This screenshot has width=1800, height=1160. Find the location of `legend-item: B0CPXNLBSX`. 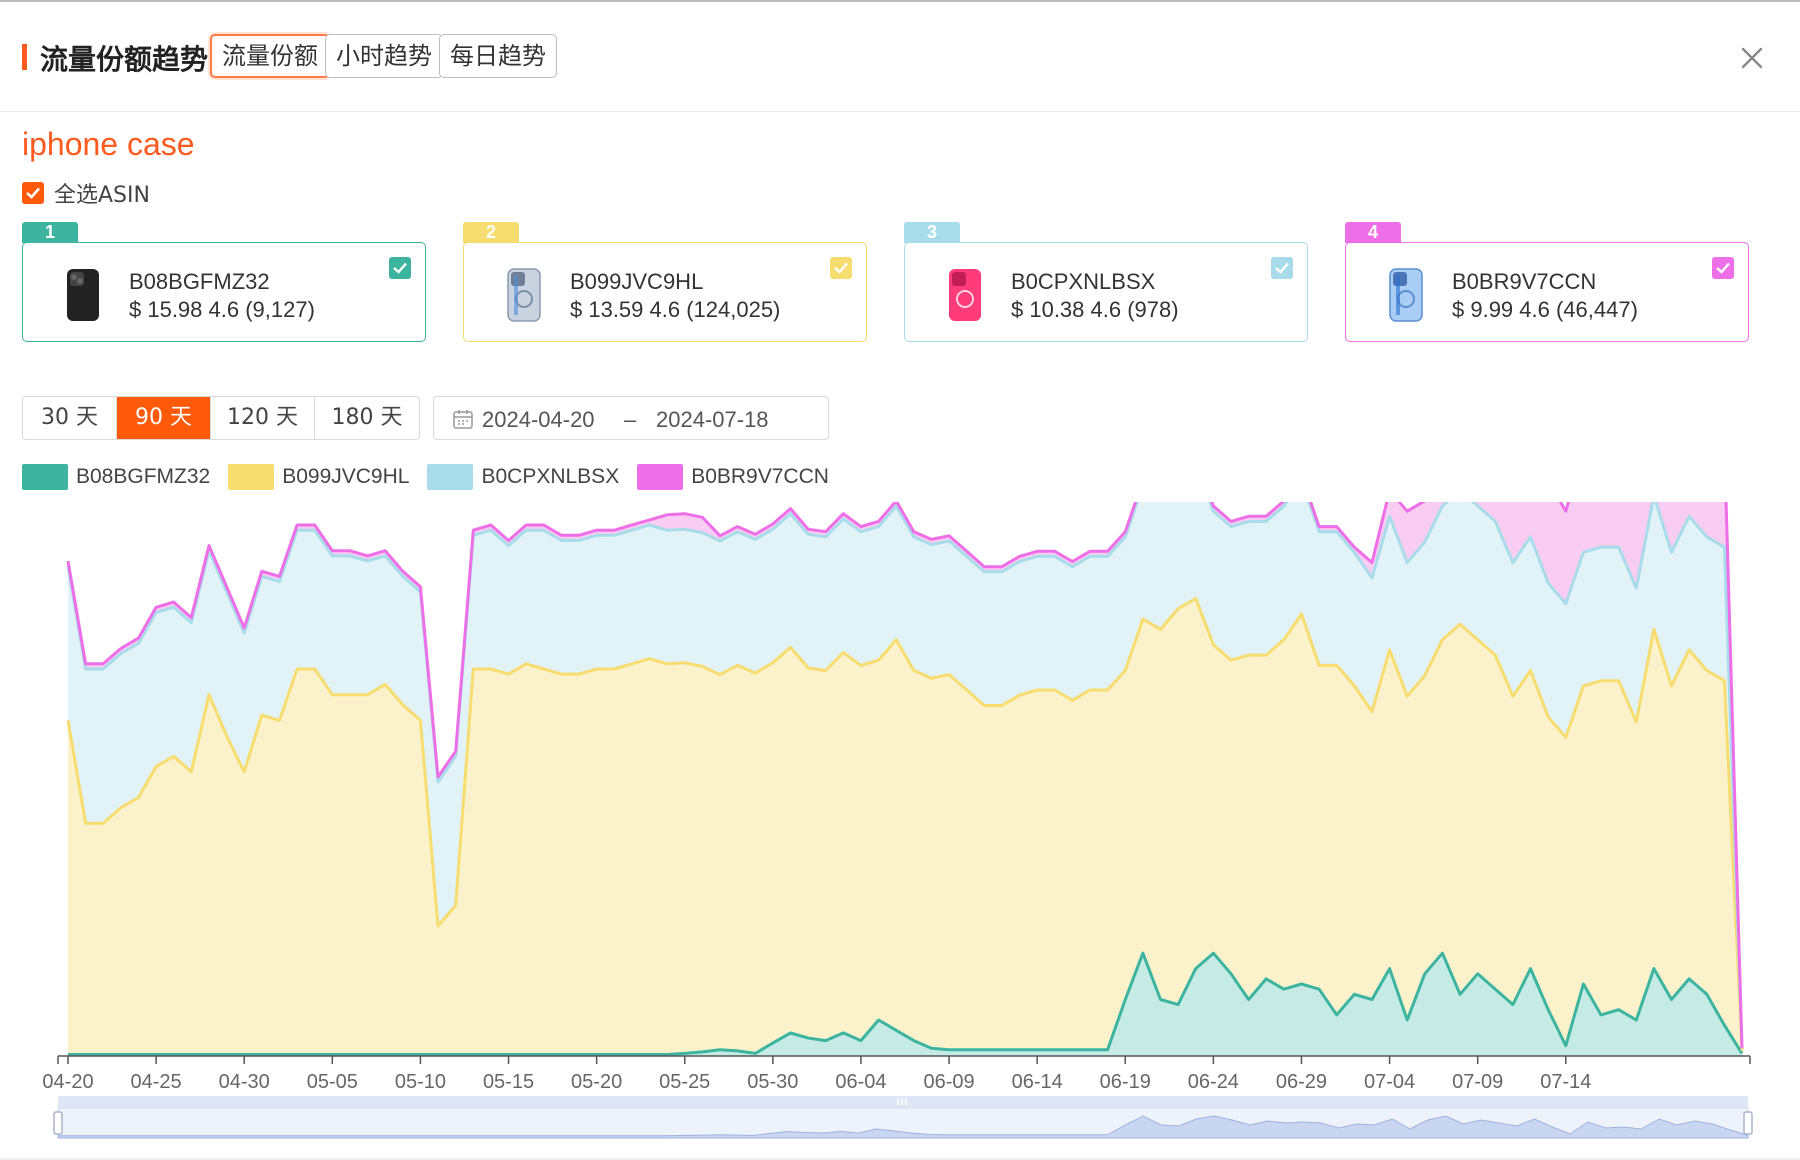

legend-item: B0CPXNLBSX is located at coordinates (523, 477).